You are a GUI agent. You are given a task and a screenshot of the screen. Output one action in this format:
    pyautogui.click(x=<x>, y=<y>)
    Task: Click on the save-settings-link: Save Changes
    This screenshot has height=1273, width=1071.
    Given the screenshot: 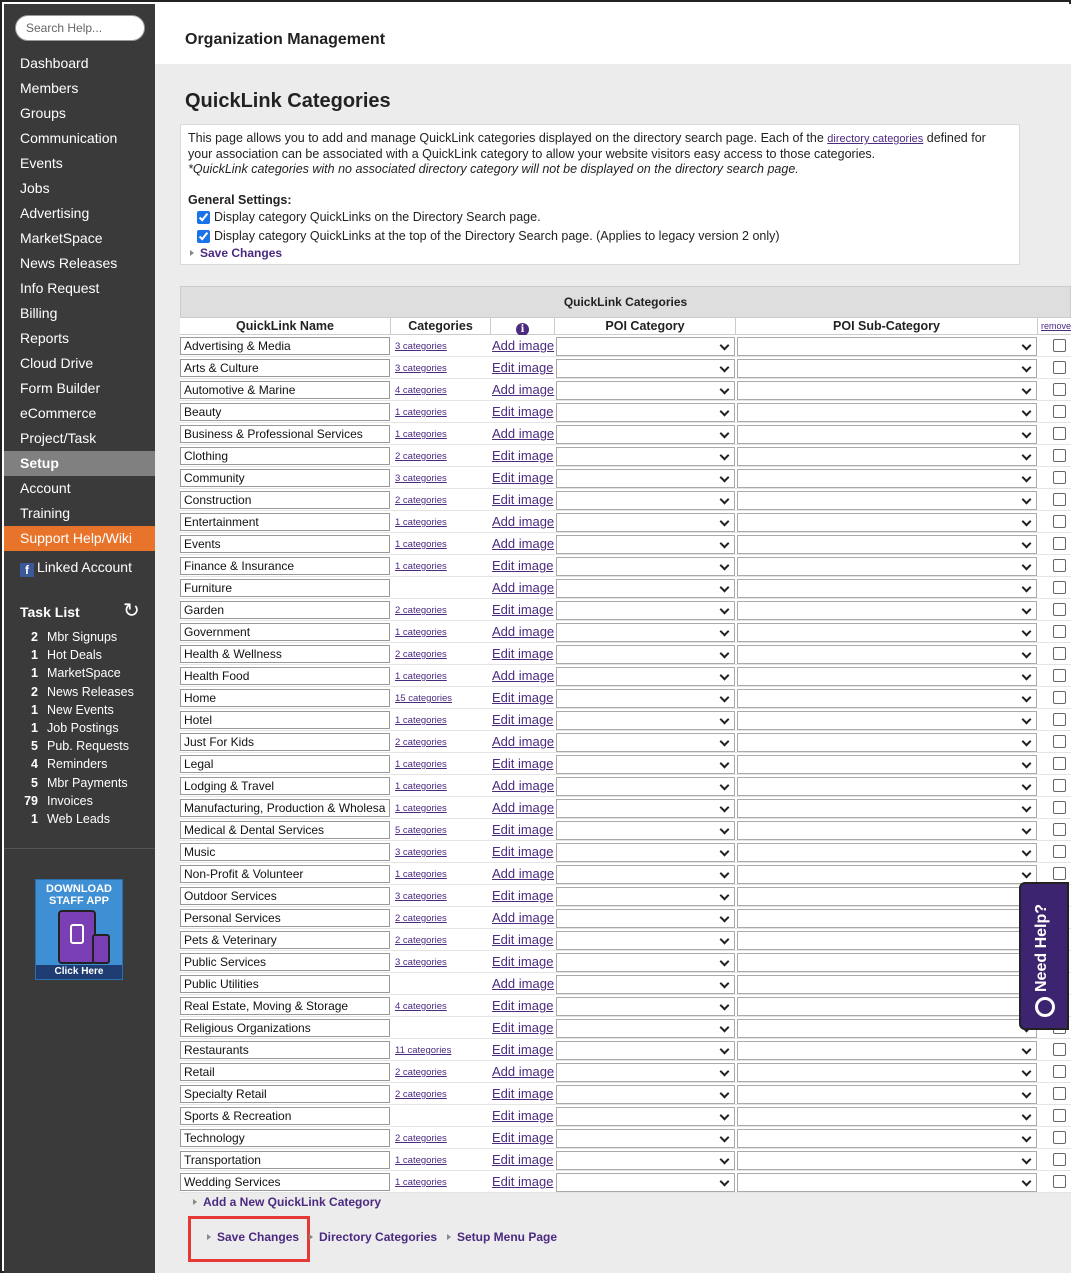 What is the action you would take?
    pyautogui.click(x=236, y=253)
    